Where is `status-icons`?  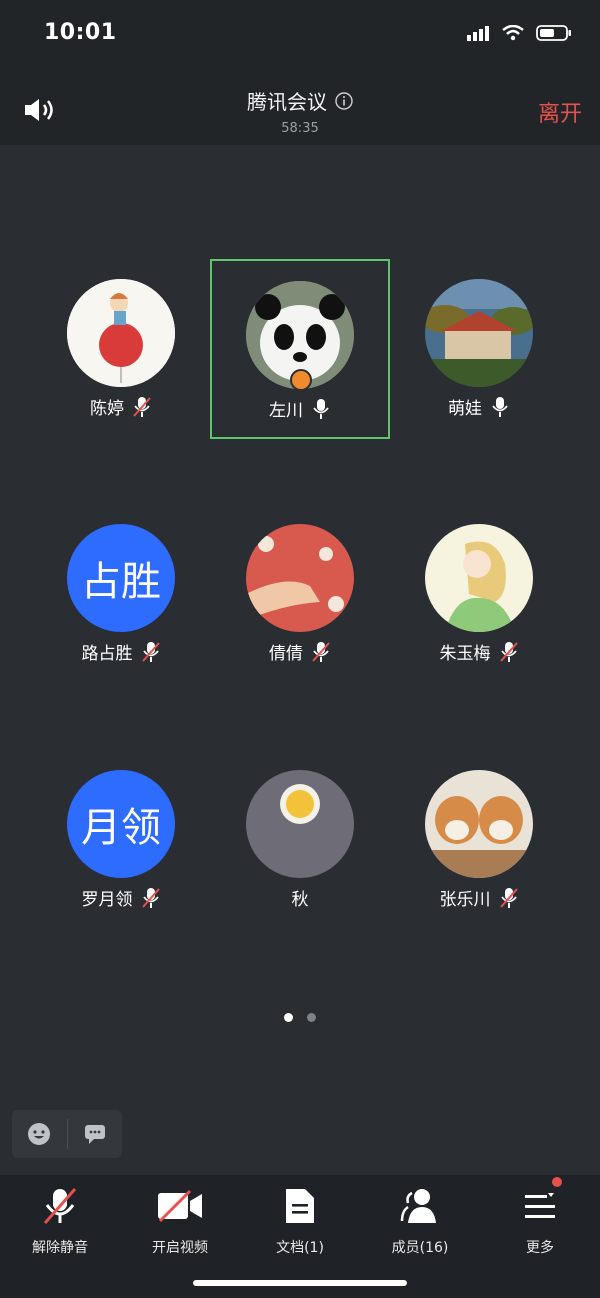 status-icons is located at coordinates (519, 33).